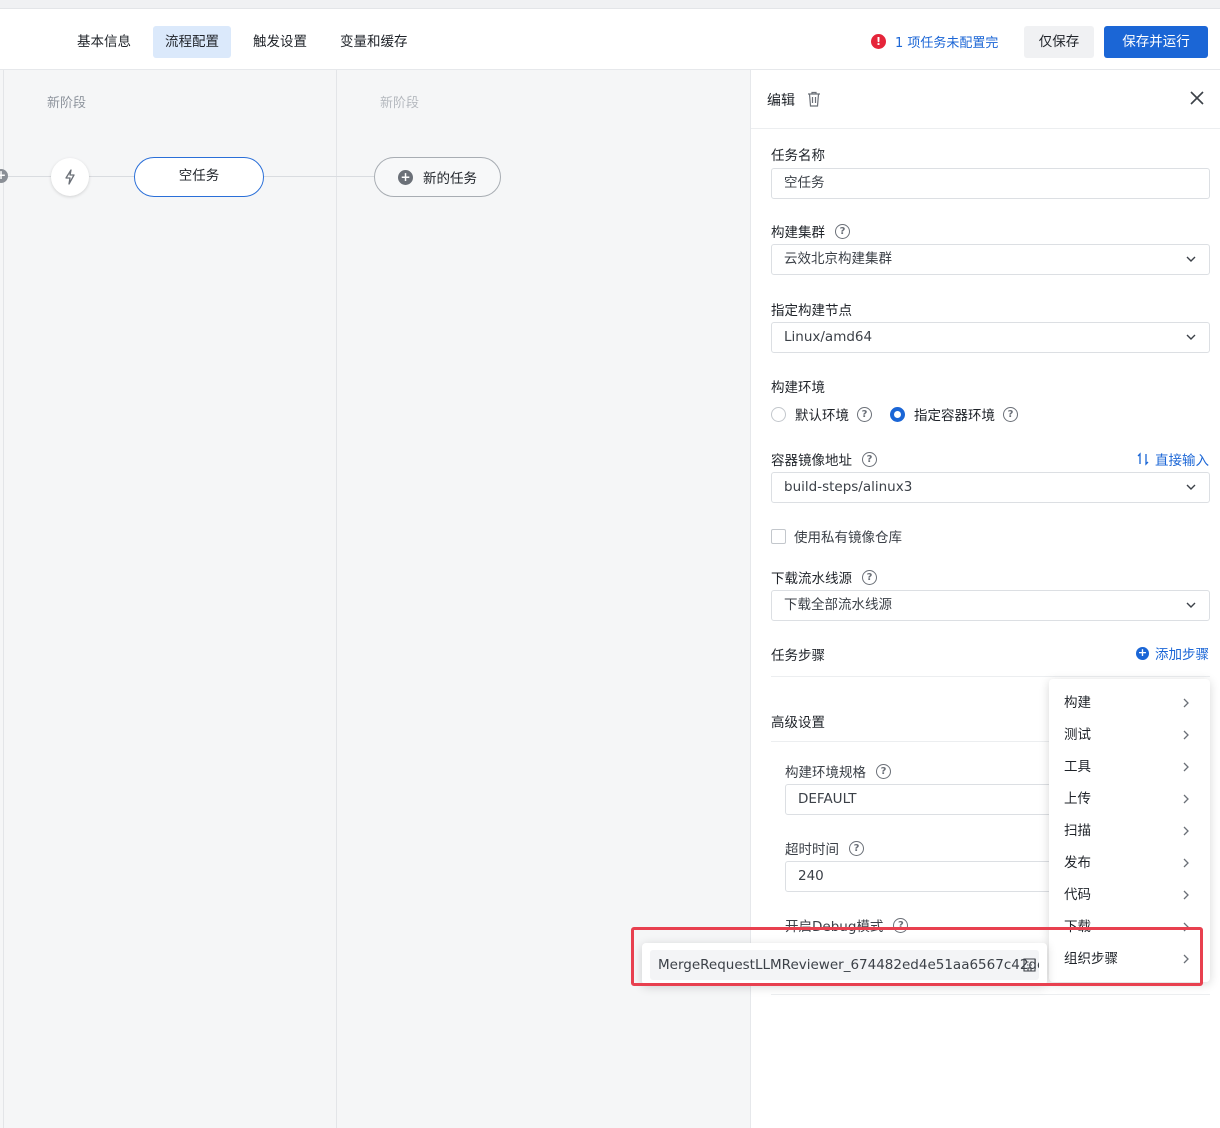 The width and height of the screenshot is (1220, 1128). Describe the element at coordinates (824, 848) in the screenshot. I see `timeout-label: 超时时间?` at that location.